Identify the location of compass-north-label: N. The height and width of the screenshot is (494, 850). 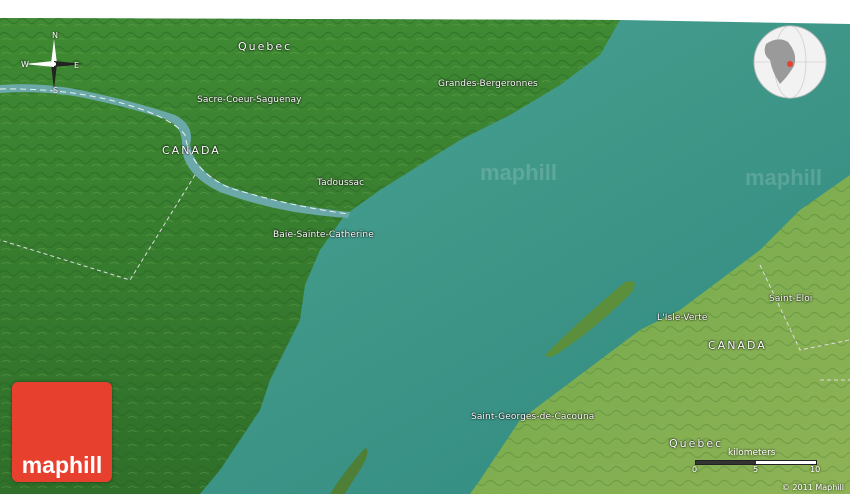
(55, 35).